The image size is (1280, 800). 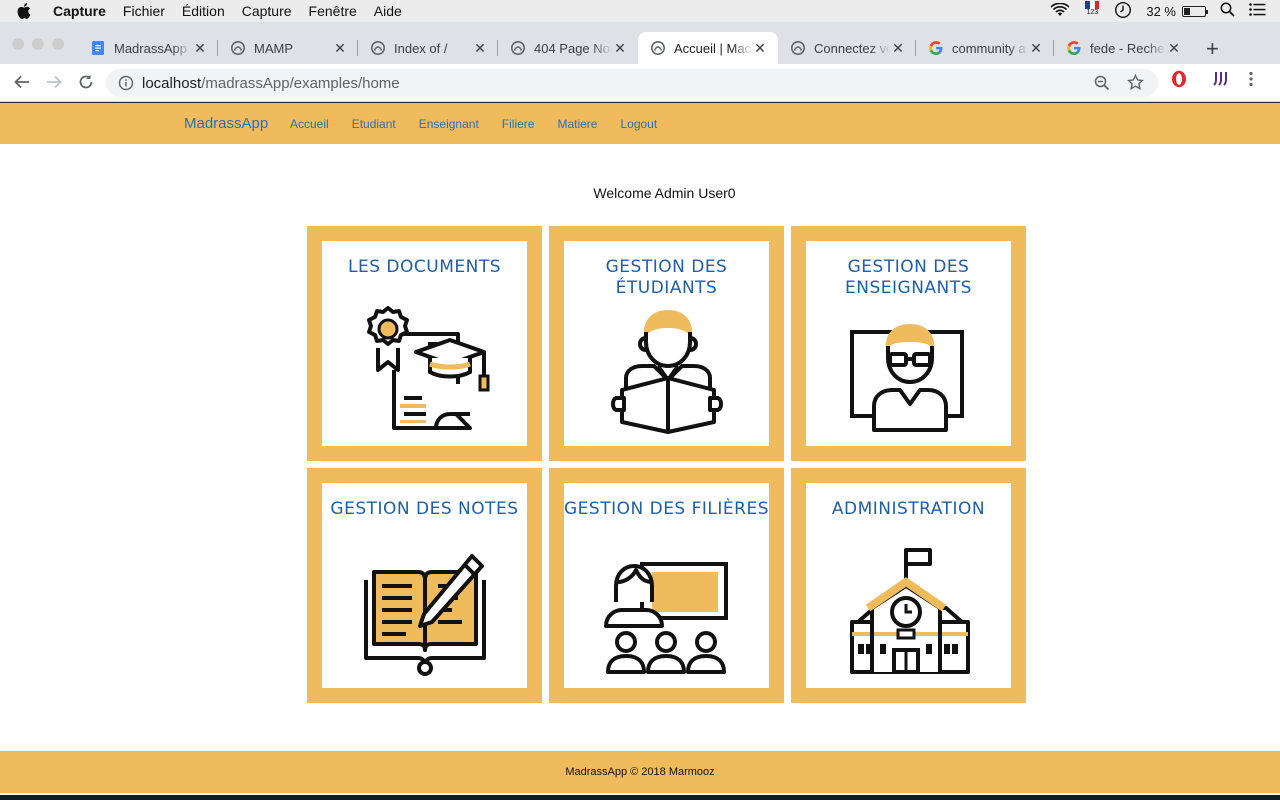 What do you see at coordinates (309, 124) in the screenshot?
I see `nav-accueil: Accueil` at bounding box center [309, 124].